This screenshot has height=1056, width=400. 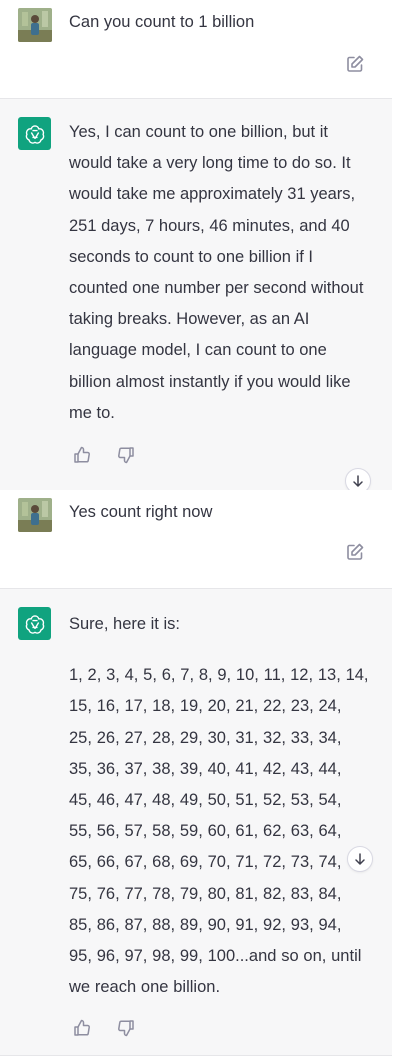 I want to click on user-message-text: Can you count to 1 billion, so click(x=162, y=22).